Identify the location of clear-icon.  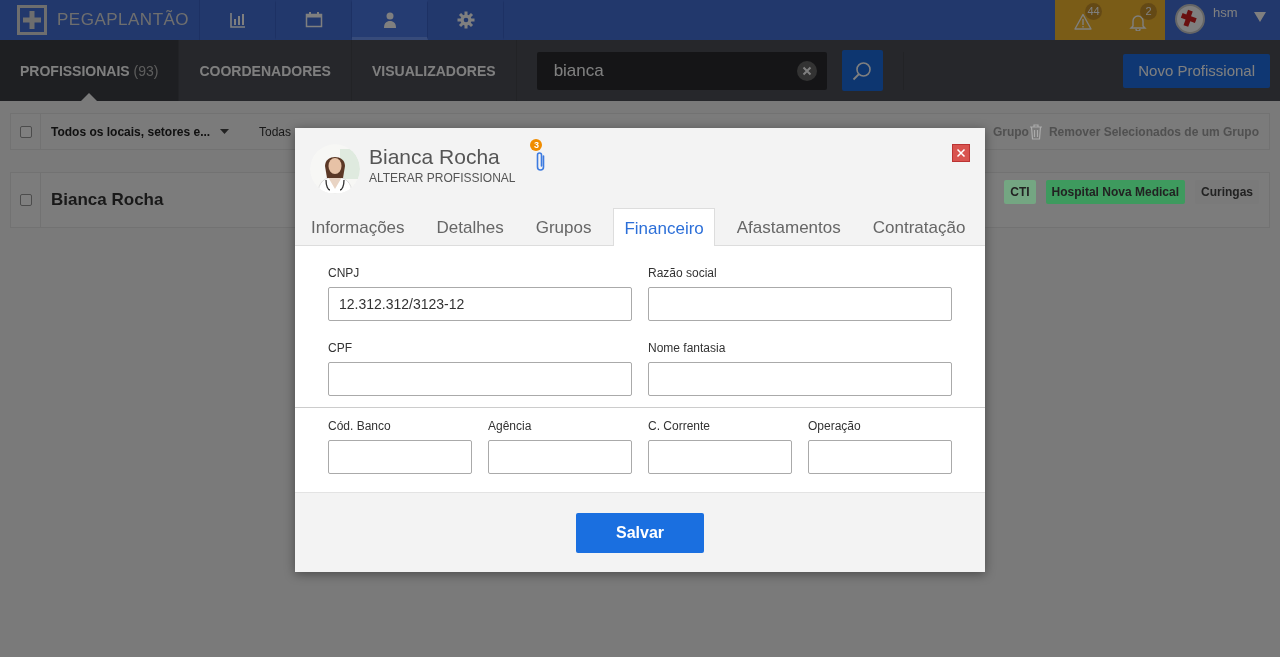
(806, 70).